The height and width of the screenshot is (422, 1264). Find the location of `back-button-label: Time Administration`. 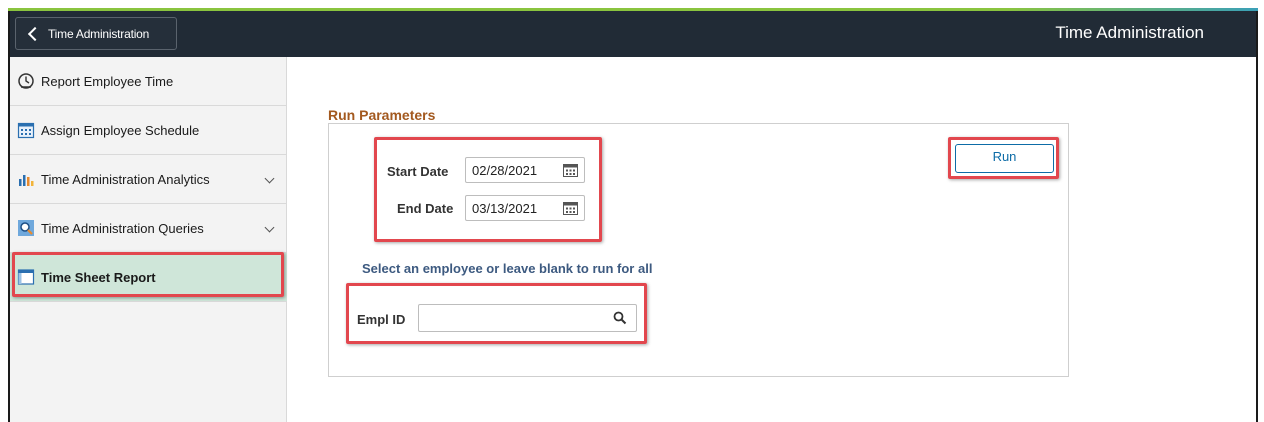

back-button-label: Time Administration is located at coordinates (99, 33).